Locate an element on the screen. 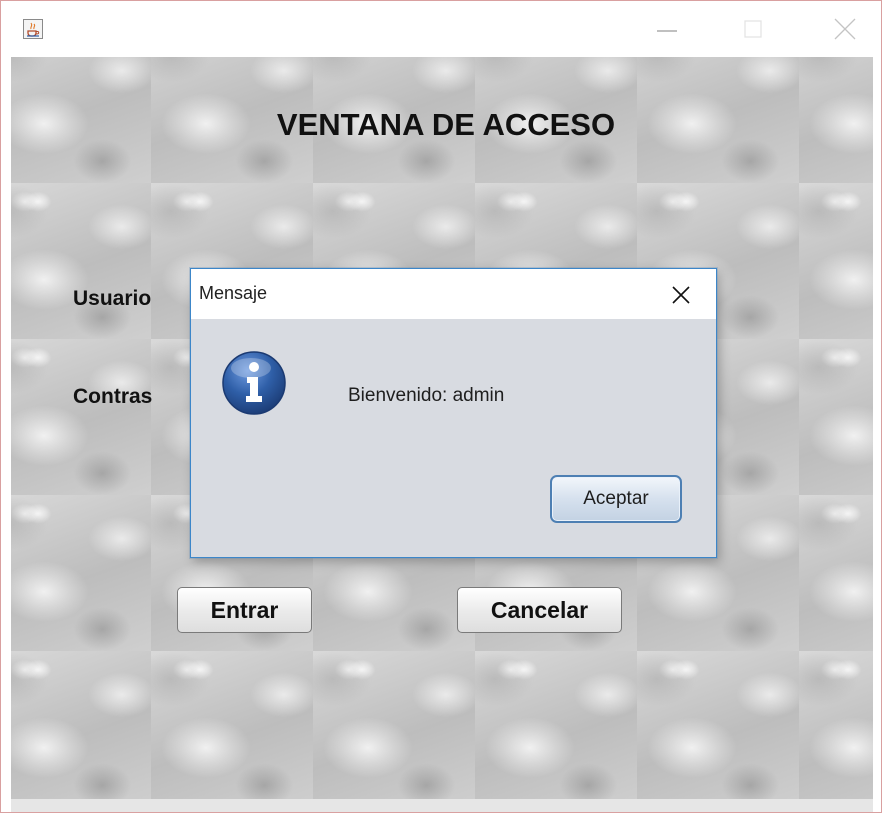  java-cup-icon is located at coordinates (33, 29).